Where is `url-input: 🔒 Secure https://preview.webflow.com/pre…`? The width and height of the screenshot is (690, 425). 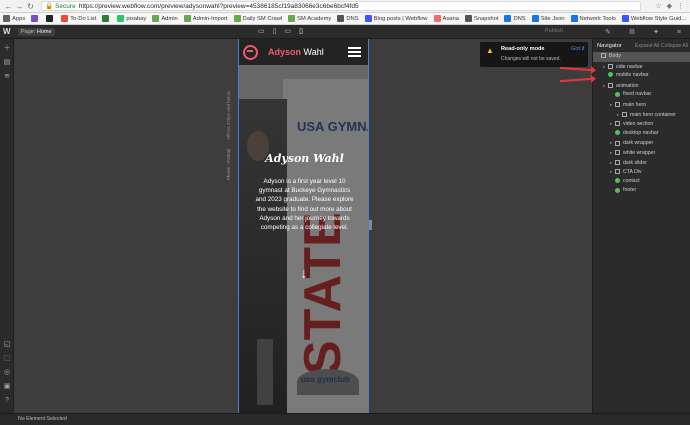 url-input: 🔒 Secure https://preview.webflow.com/pre… is located at coordinates (341, 6).